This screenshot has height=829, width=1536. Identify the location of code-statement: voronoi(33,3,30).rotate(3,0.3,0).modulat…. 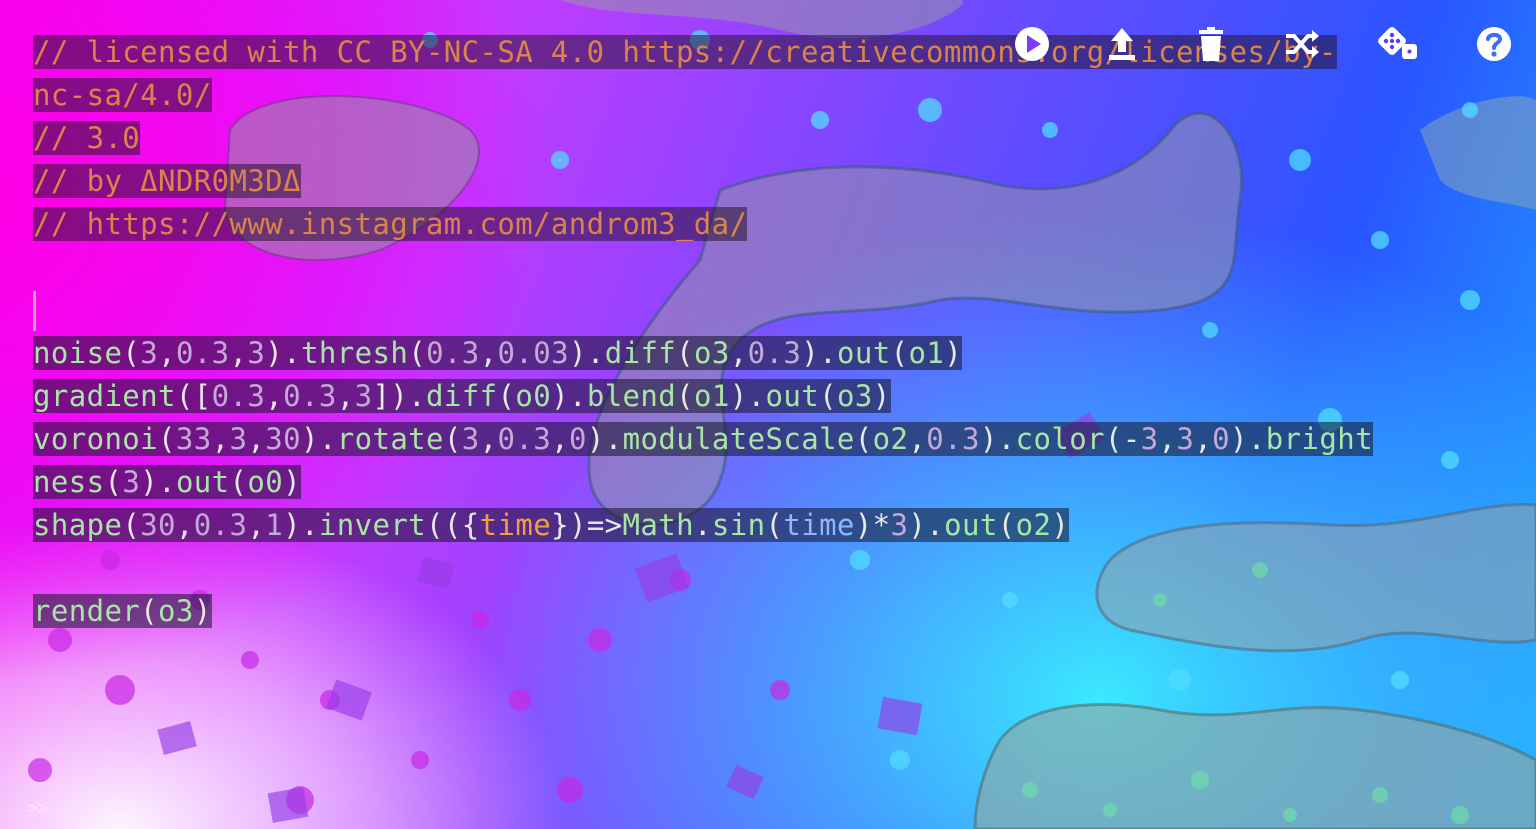
(703, 439).